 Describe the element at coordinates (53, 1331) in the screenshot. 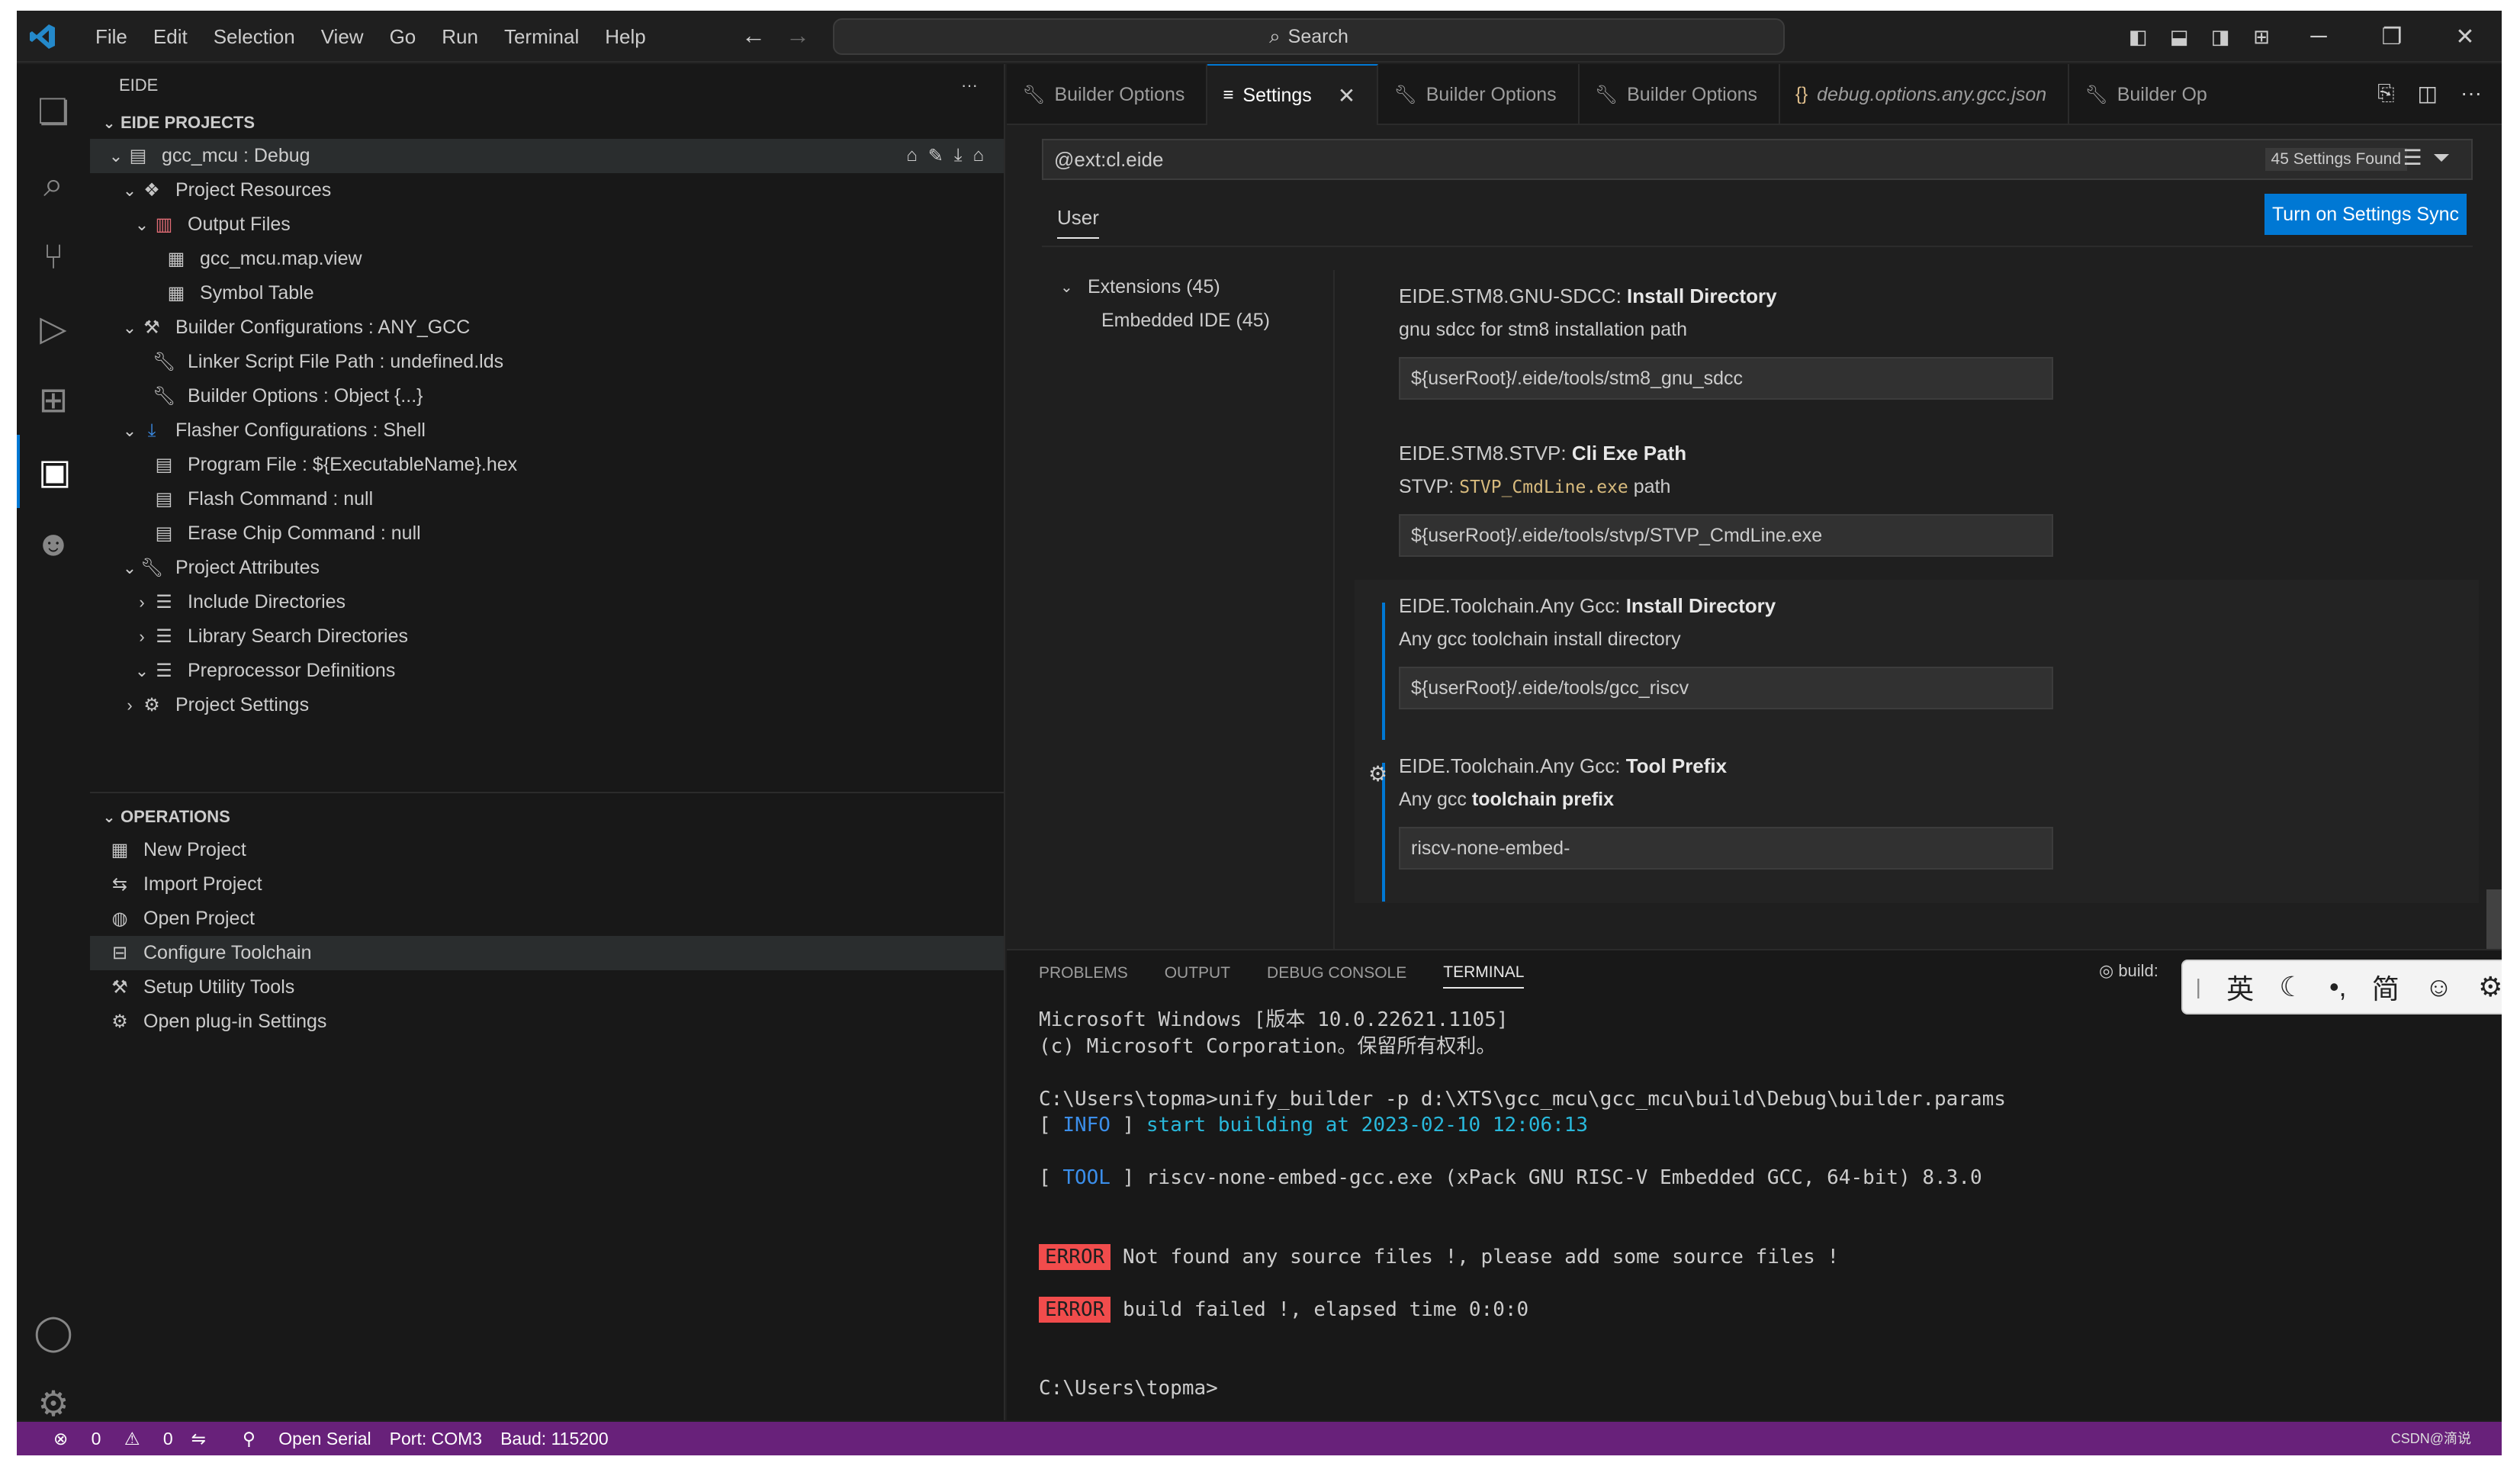

I see `accounts-icon: ◯` at that location.